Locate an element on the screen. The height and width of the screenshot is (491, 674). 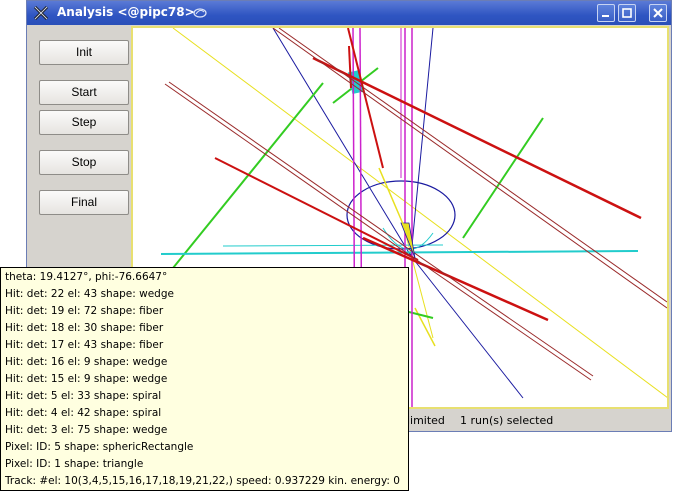
close-icon is located at coordinates (658, 13).